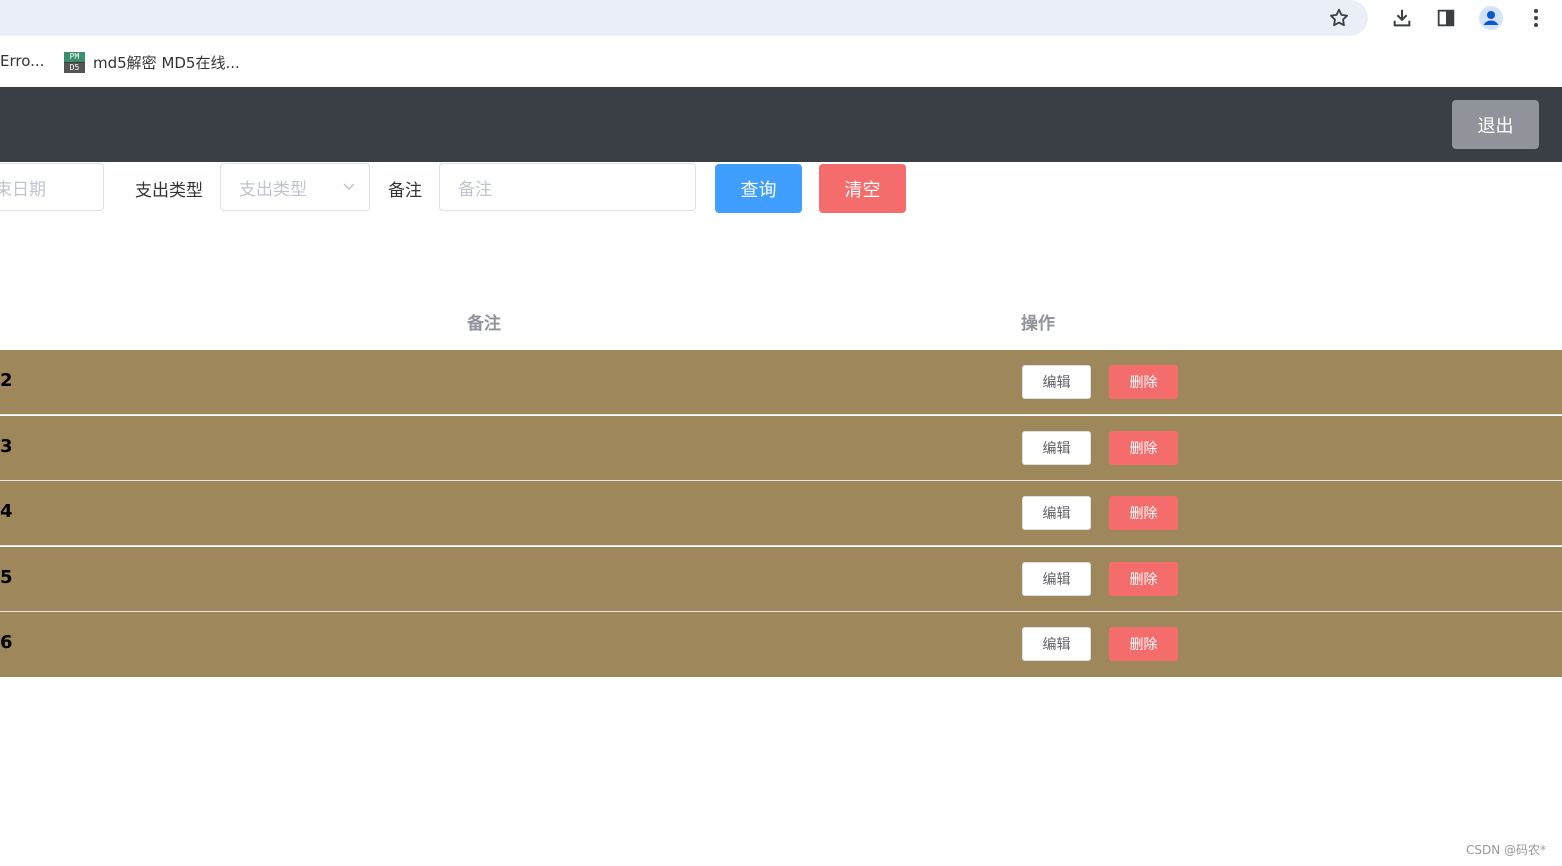 This screenshot has height=866, width=1562. I want to click on row-id: 2, so click(6, 380).